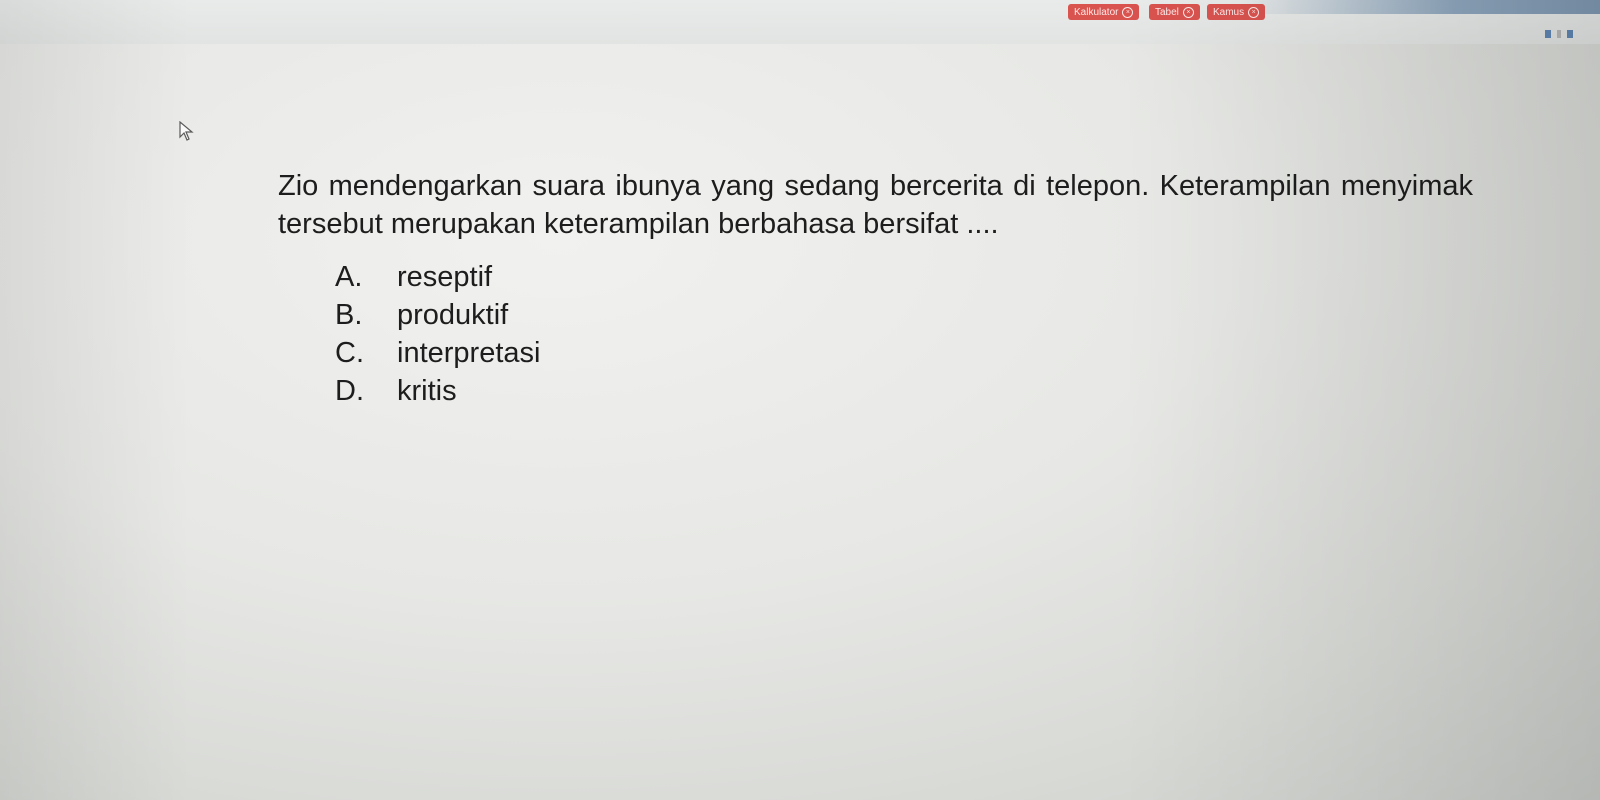  Describe the element at coordinates (349, 353) in the screenshot. I see `option-letter: C.` at that location.